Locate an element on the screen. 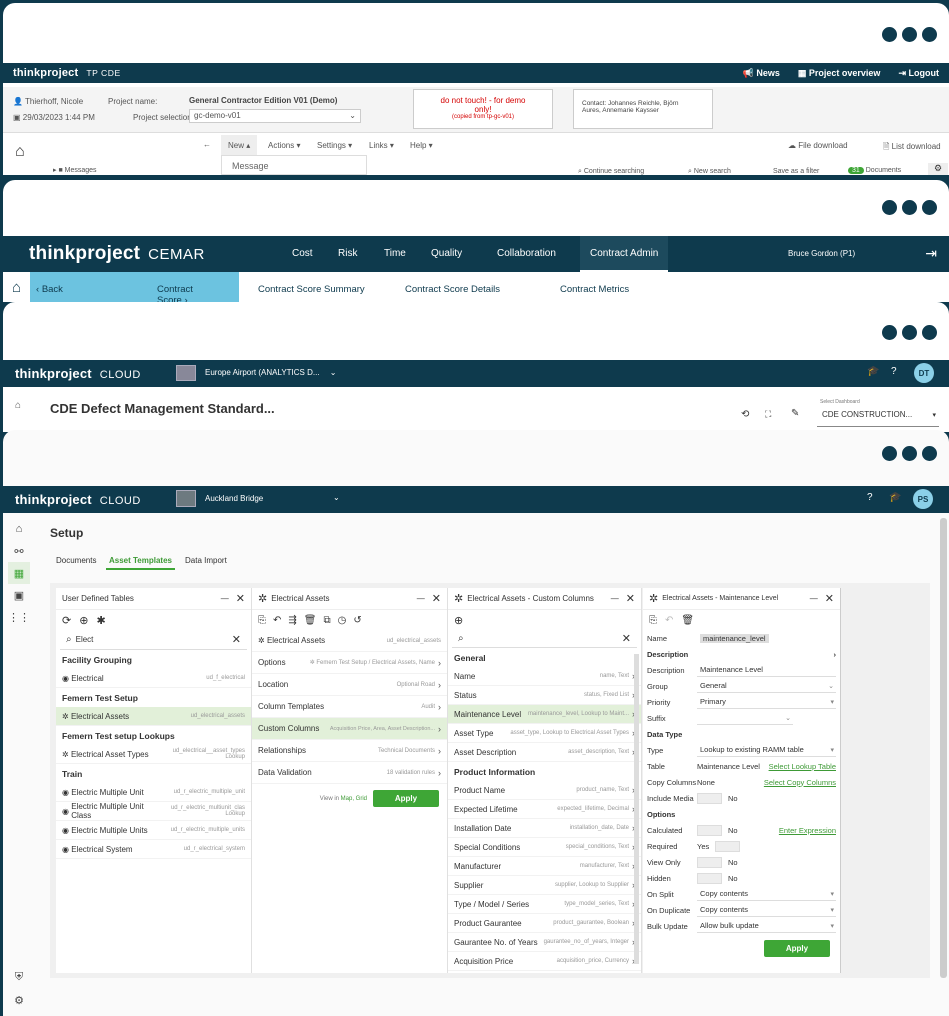  cemar-user: Bruce Gordon (P1) is located at coordinates (821, 253).